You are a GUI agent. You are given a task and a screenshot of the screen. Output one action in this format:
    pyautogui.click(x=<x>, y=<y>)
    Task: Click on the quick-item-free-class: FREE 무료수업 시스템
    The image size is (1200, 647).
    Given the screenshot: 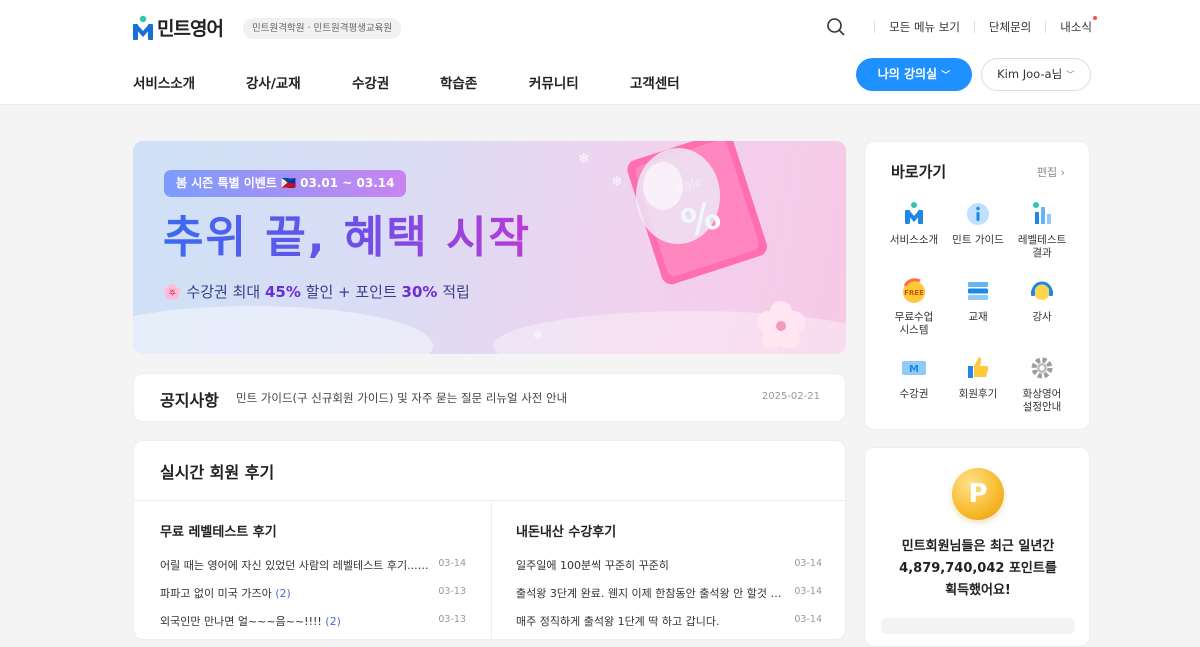 What is the action you would take?
    pyautogui.click(x=914, y=307)
    